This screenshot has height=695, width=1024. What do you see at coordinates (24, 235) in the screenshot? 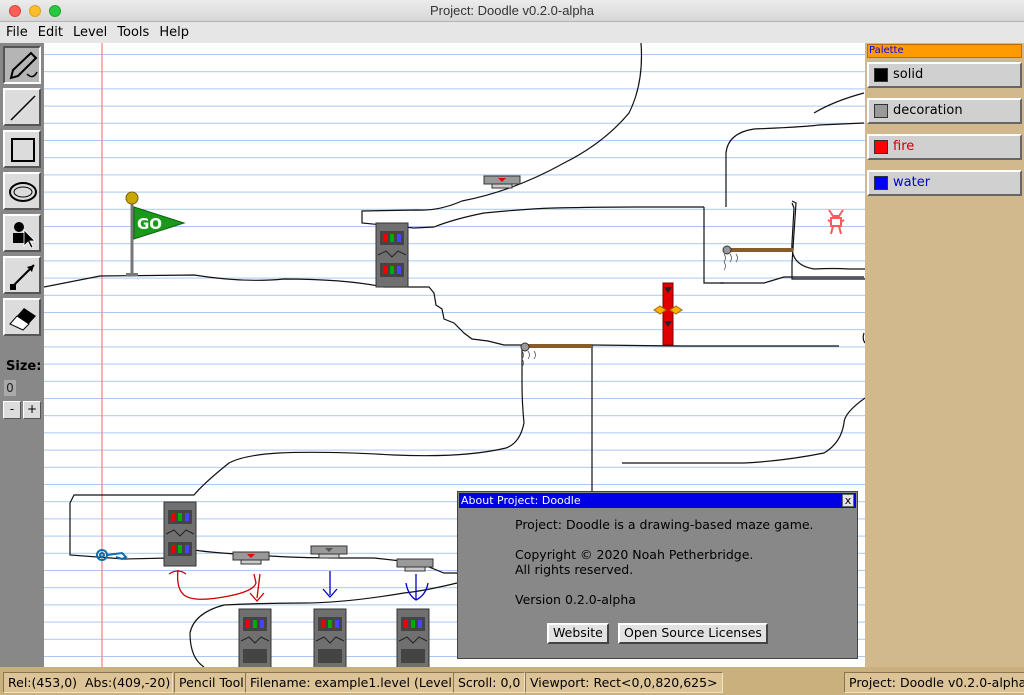
I see `doodad-cursor-icon` at bounding box center [24, 235].